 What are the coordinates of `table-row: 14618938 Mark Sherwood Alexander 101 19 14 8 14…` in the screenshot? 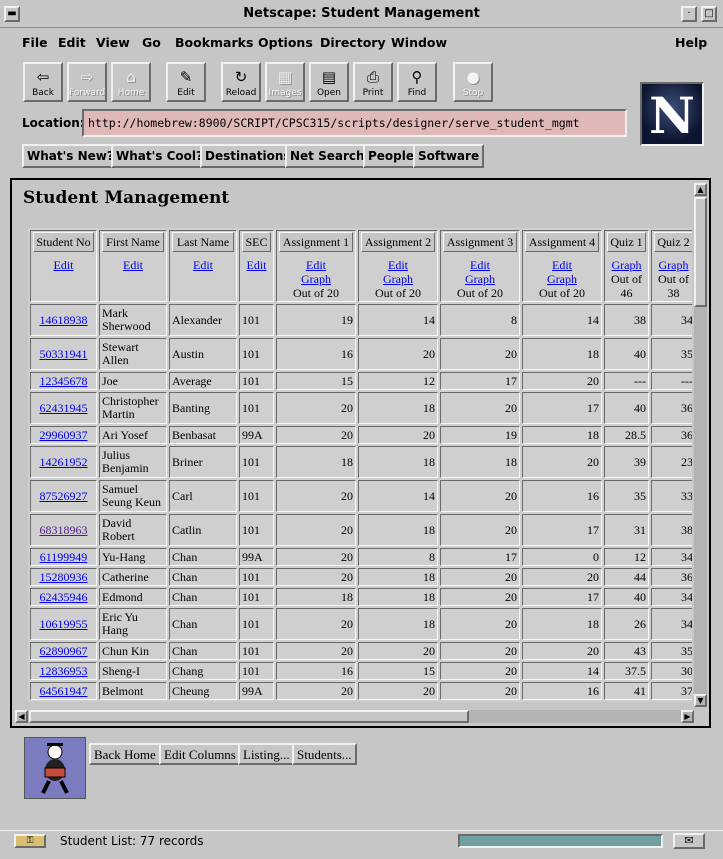 It's located at (361, 320).